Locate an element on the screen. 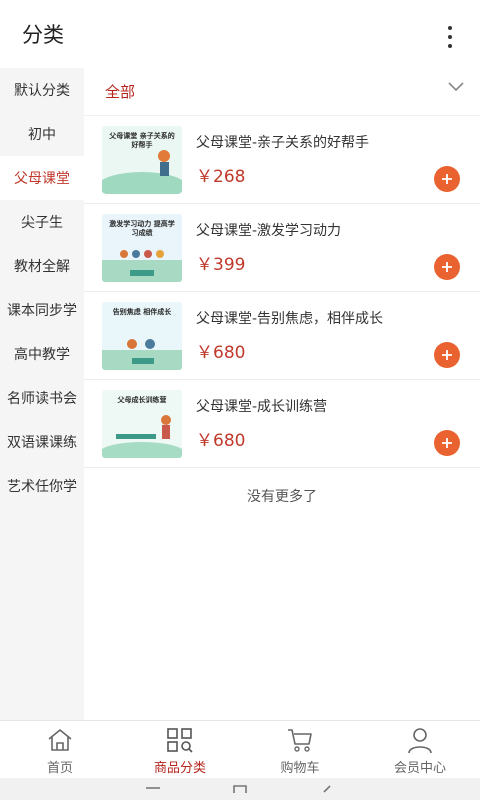 This screenshot has height=800, width=480. product-item: 父母成长训练营 父母课堂-成长训练营 ￥680 is located at coordinates (282, 424).